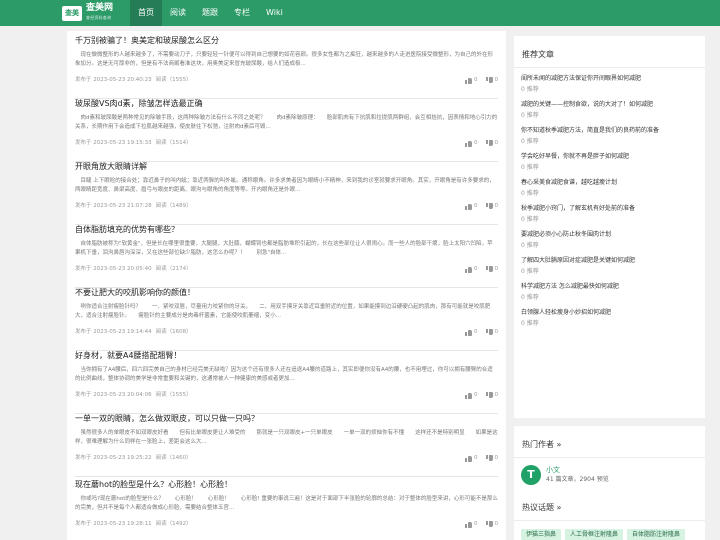 The height and width of the screenshot is (540, 720). I want to click on article-meta: 发布于 2023-05-23 21:07:28 阅读（1489） 0 0, so click(286, 206).